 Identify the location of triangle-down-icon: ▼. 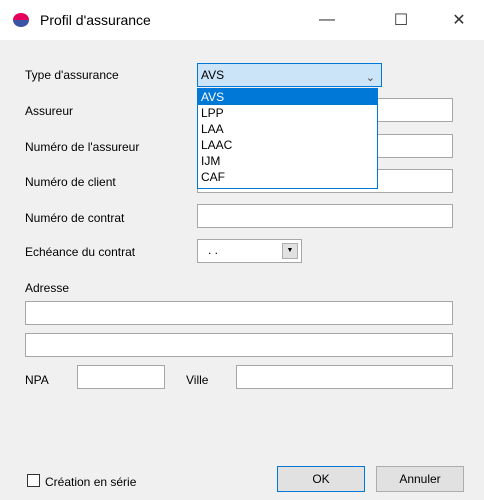
(290, 250).